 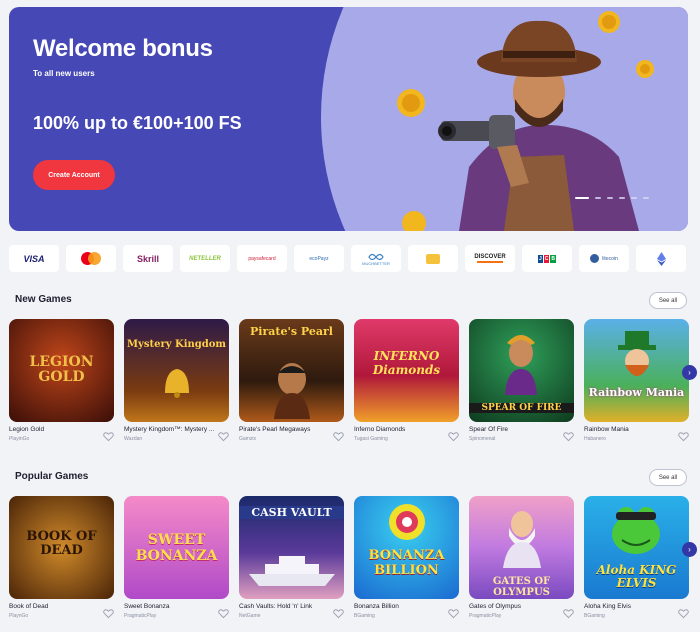 What do you see at coordinates (515, 429) in the screenshot?
I see `game-name: Spear Of Fire` at bounding box center [515, 429].